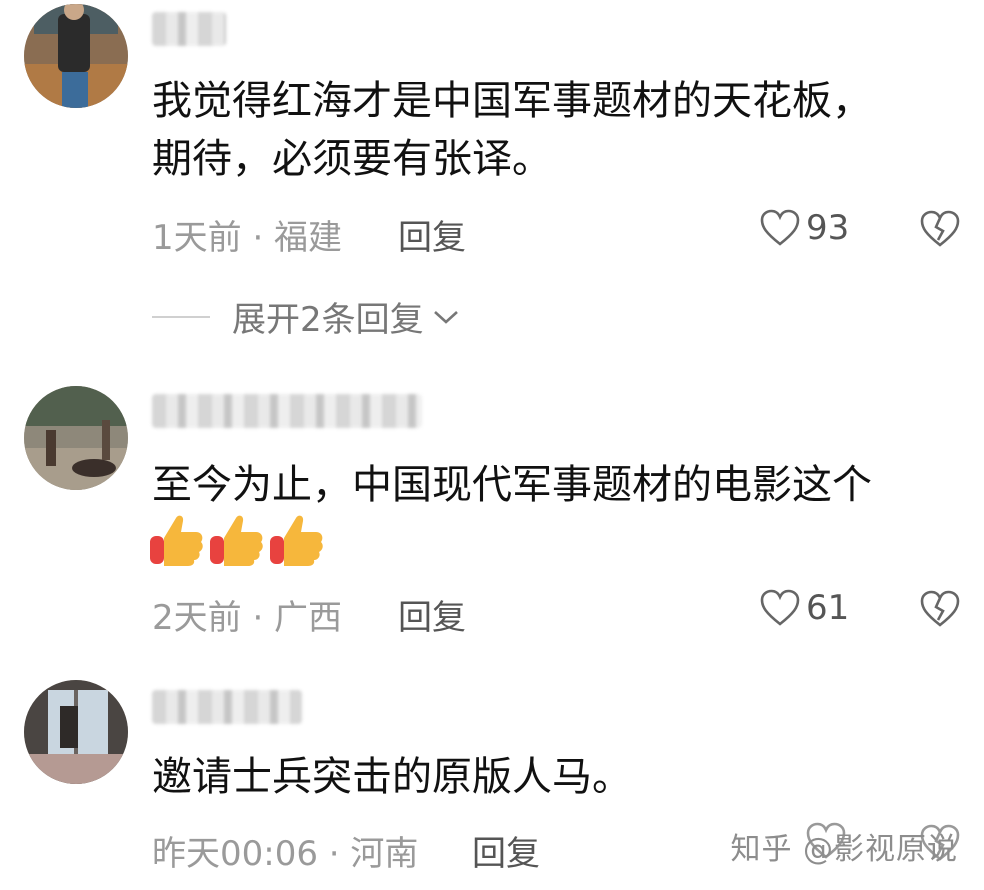  Describe the element at coordinates (828, 608) in the screenshot. I see `like-count: 61` at that location.